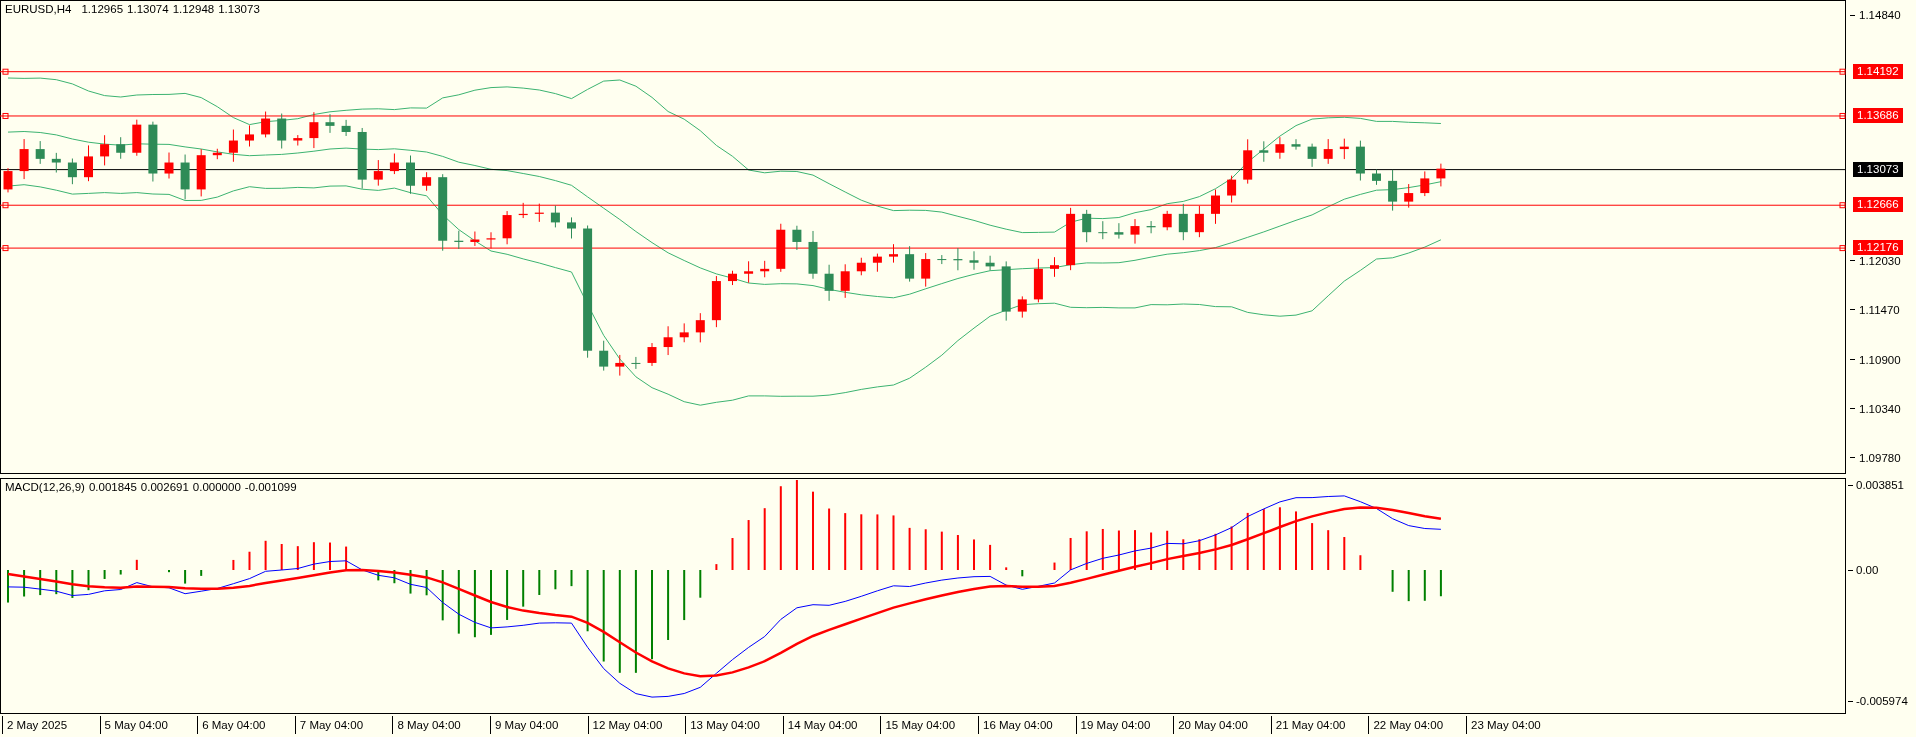  Describe the element at coordinates (1113, 725) in the screenshot. I see `time-label: 19 May 04:00` at that location.